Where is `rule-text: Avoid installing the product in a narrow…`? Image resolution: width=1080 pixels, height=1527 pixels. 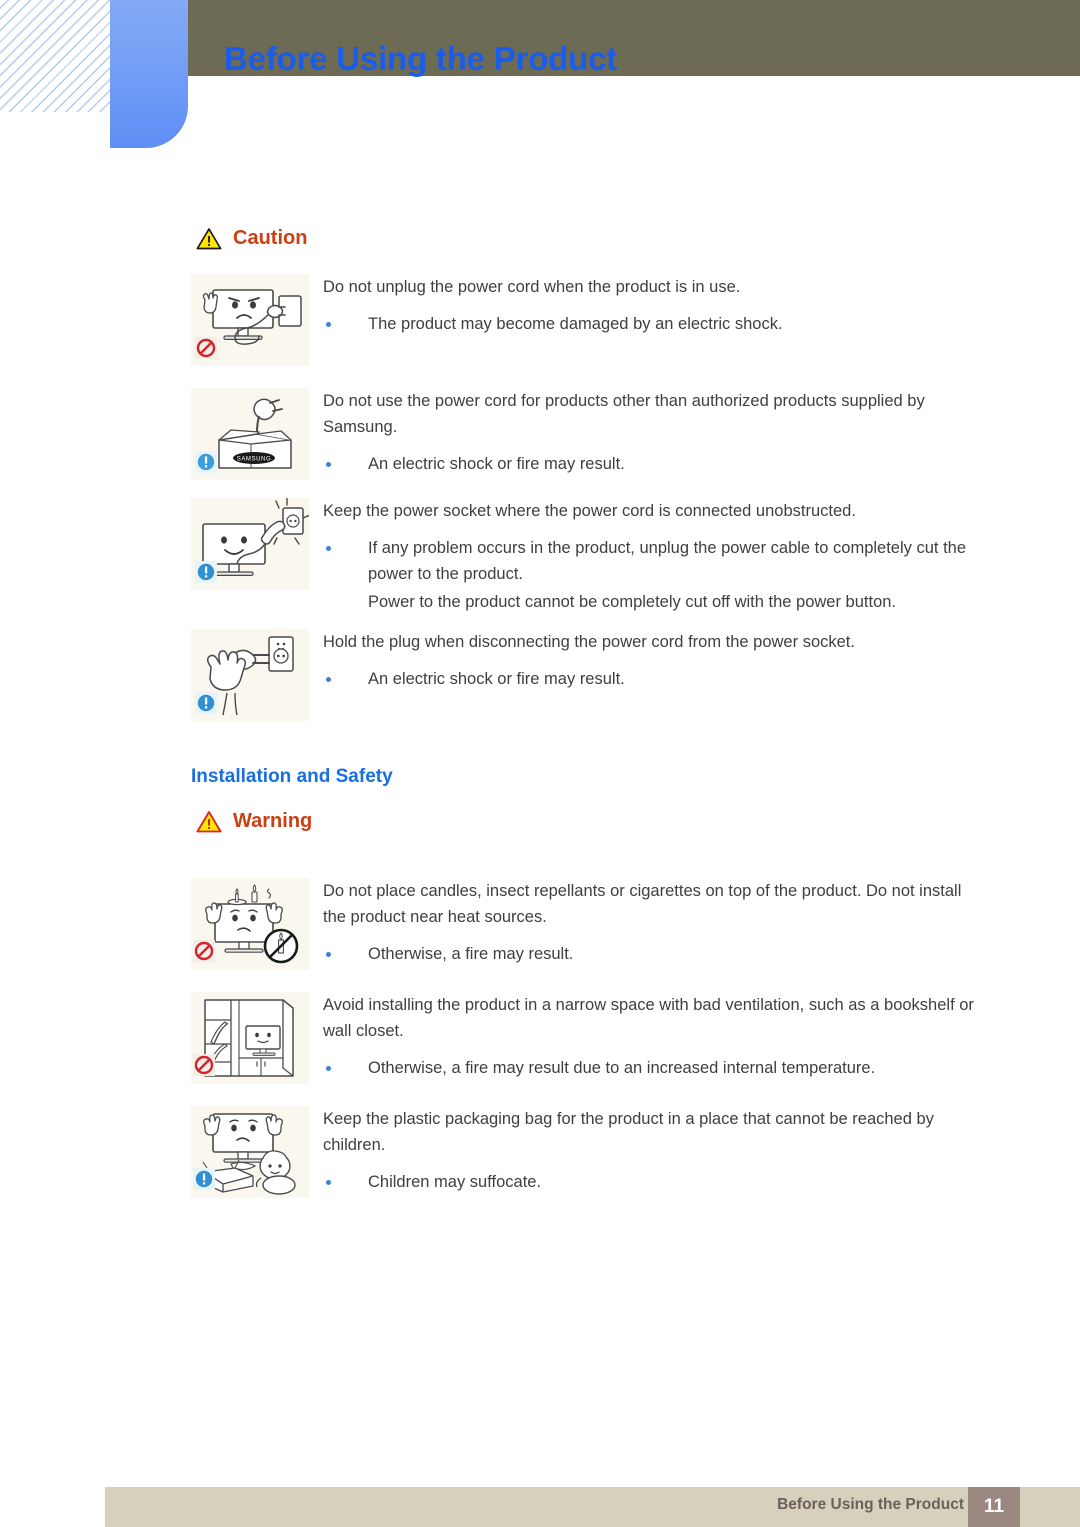 rule-text: Avoid installing the product in a narrow… is located at coordinates (646, 1037).